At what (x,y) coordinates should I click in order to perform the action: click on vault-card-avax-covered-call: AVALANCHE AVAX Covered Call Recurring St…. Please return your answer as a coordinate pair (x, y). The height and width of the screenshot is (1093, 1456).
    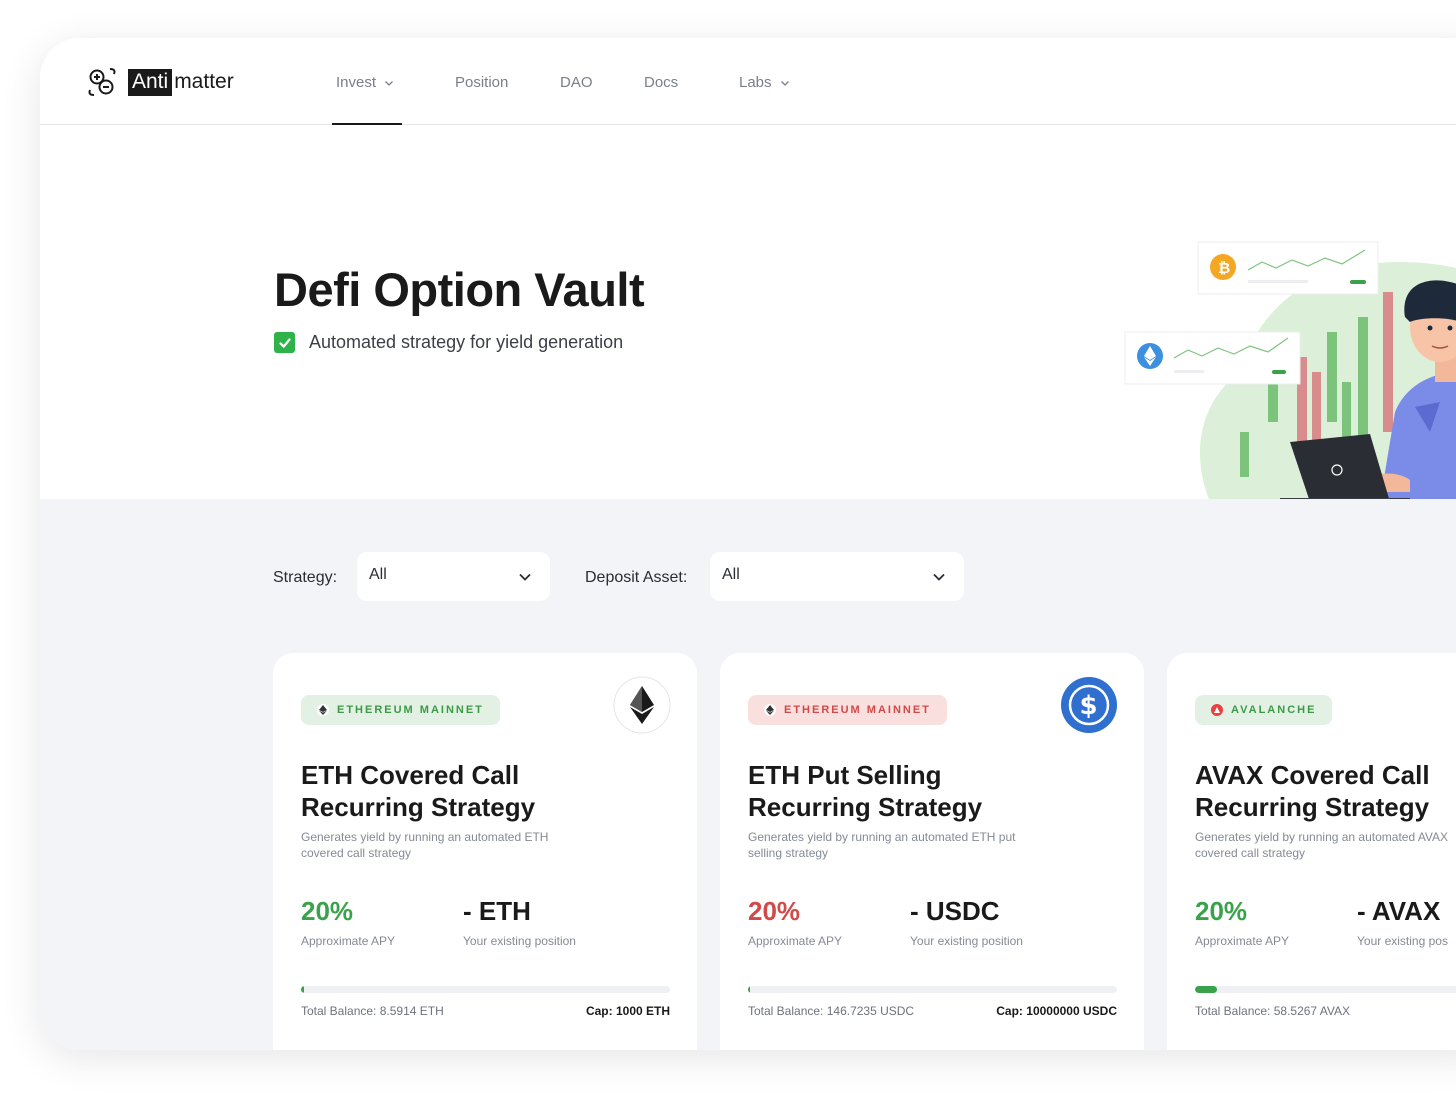
    Looking at the image, I should click on (1311, 851).